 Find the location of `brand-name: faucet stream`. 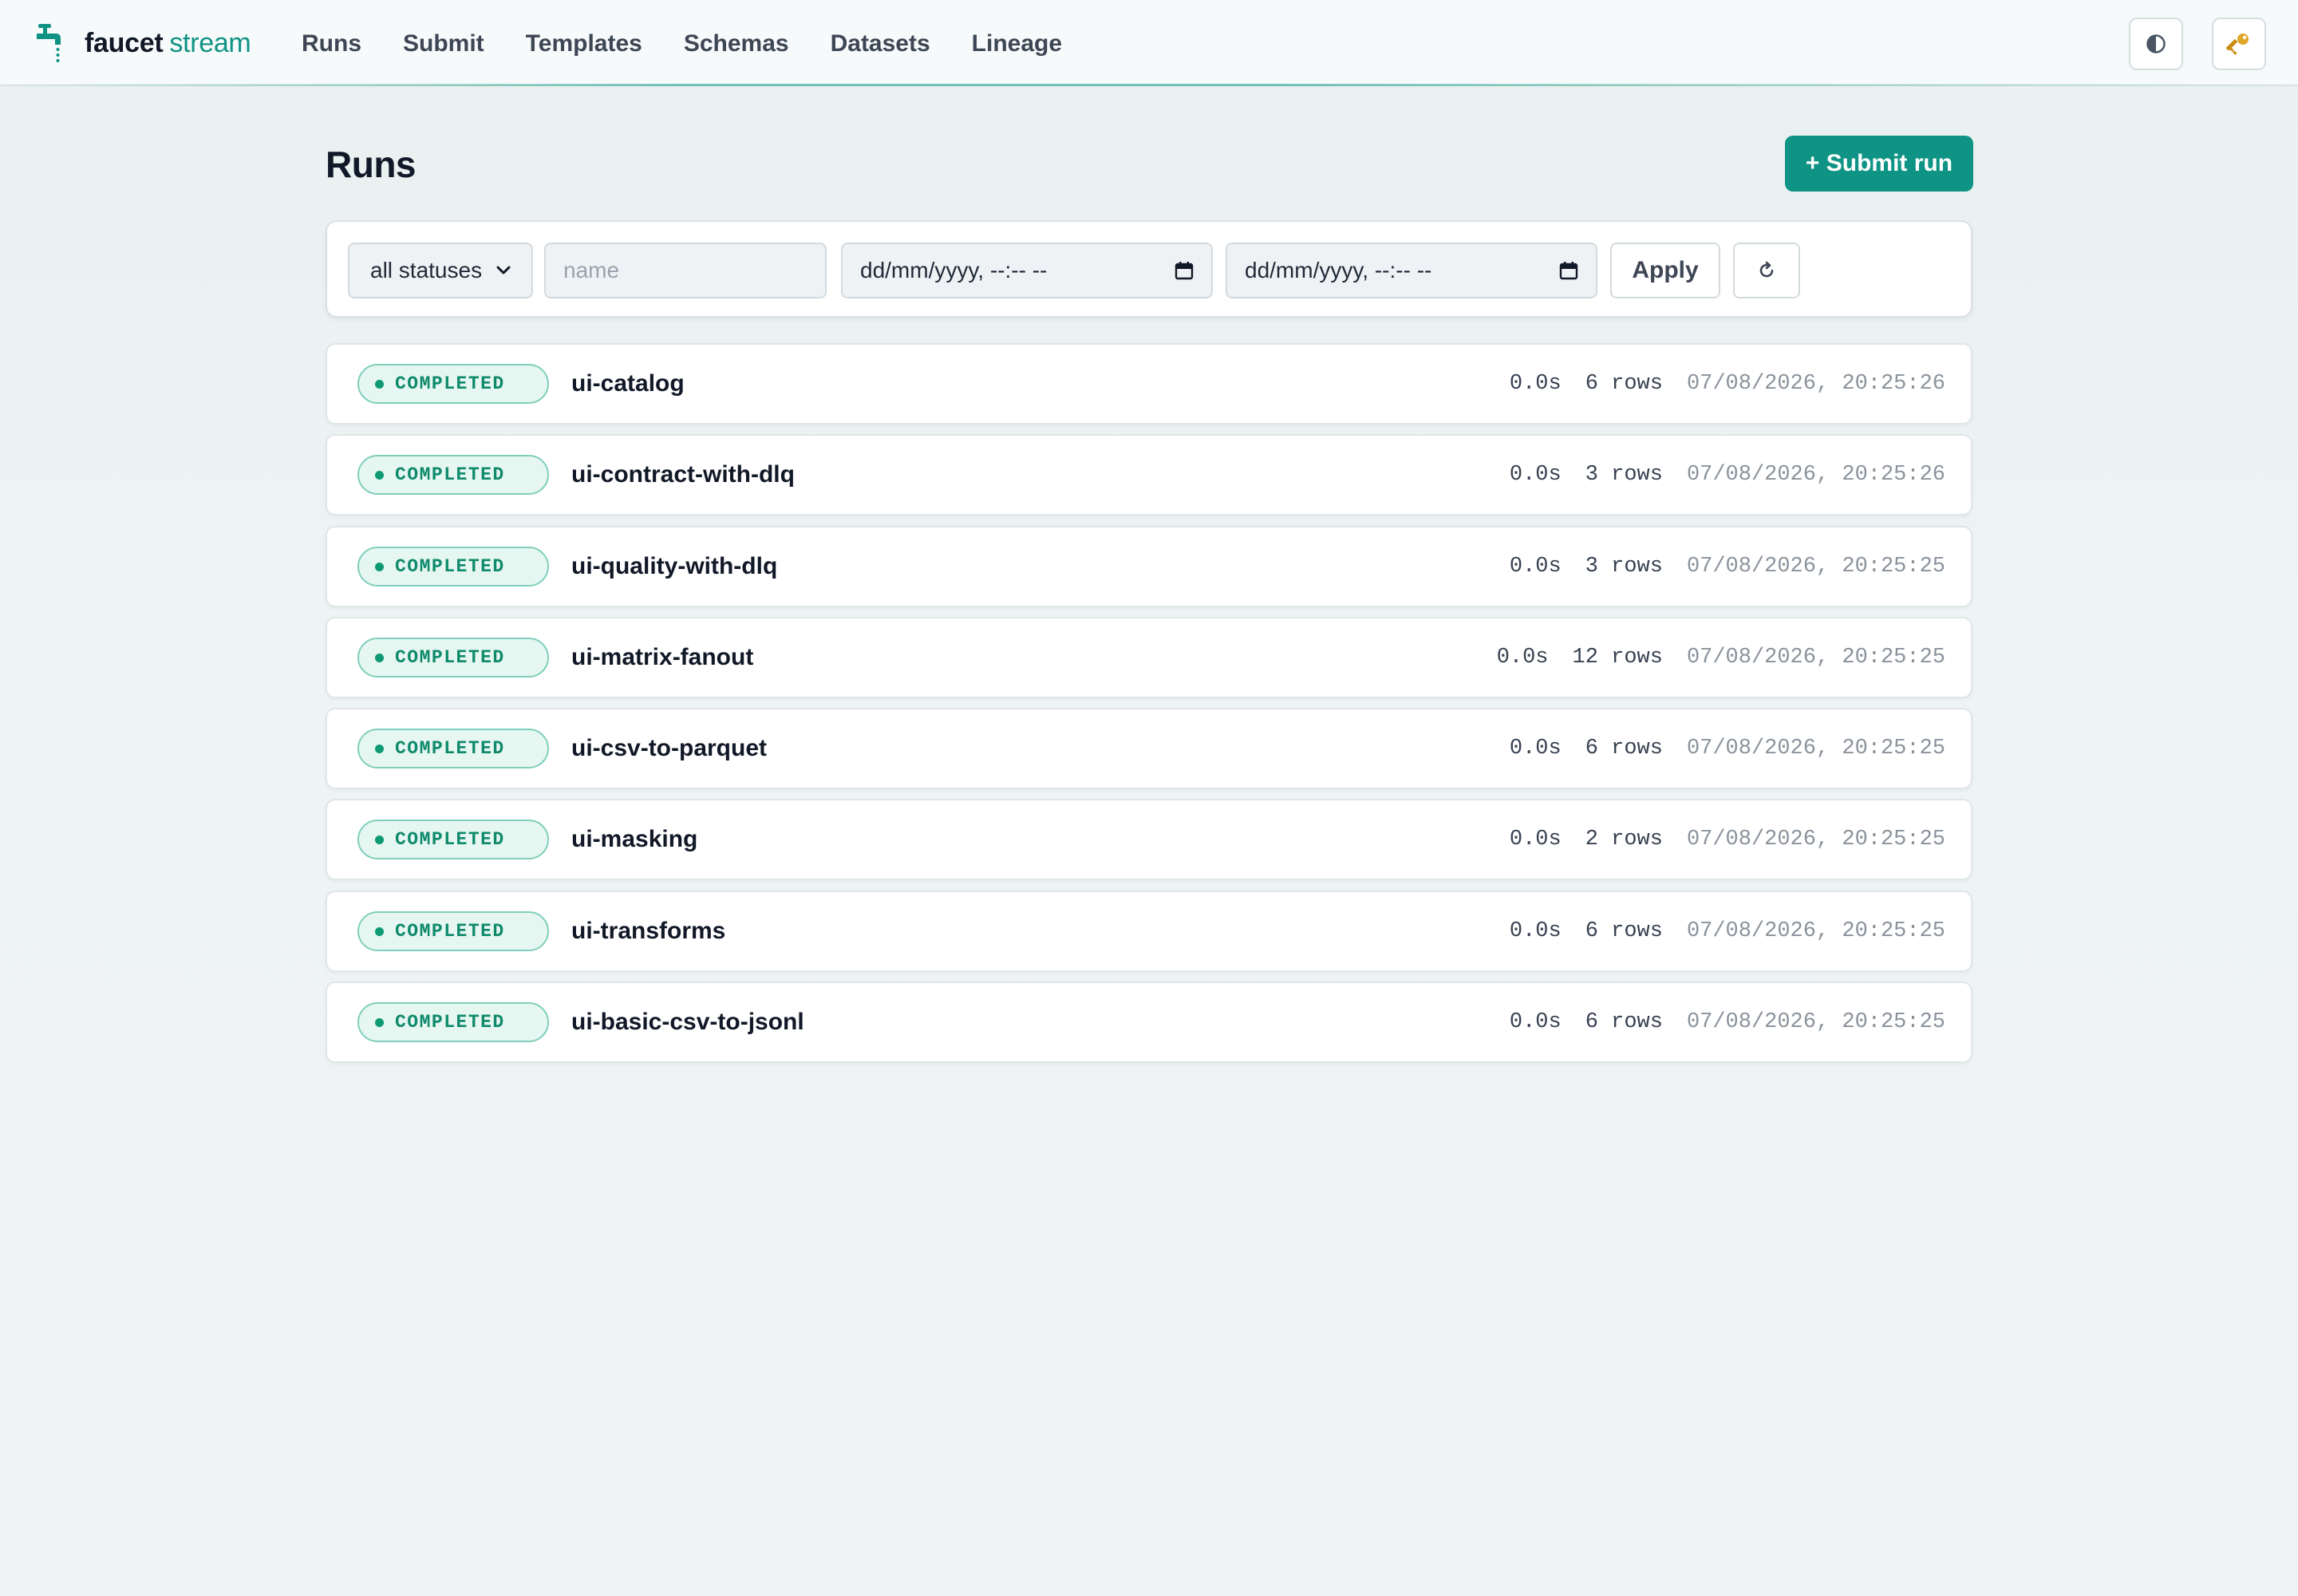

brand-name: faucet stream is located at coordinates (168, 42).